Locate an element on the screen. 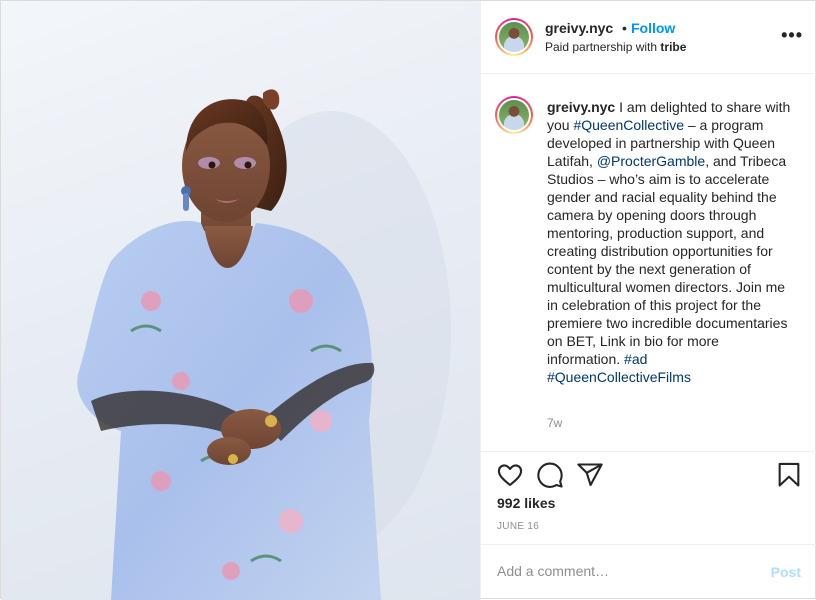 Image resolution: width=816 pixels, height=600 pixels. hashtag-link: #QueenCollective is located at coordinates (628, 125).